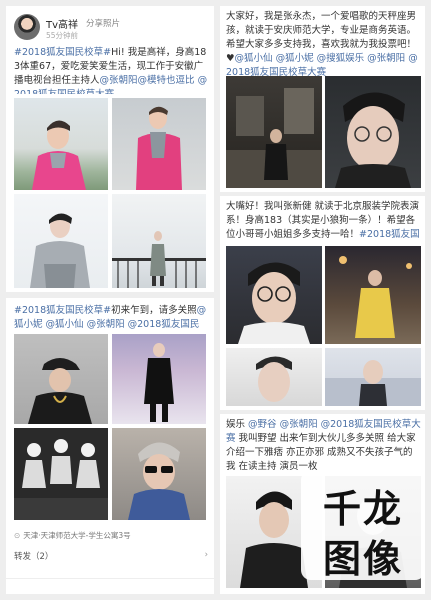 Image resolution: width=431 pixels, height=600 pixels. What do you see at coordinates (111, 557) in the screenshot?
I see `forward-row: 转发（2） ›` at bounding box center [111, 557].